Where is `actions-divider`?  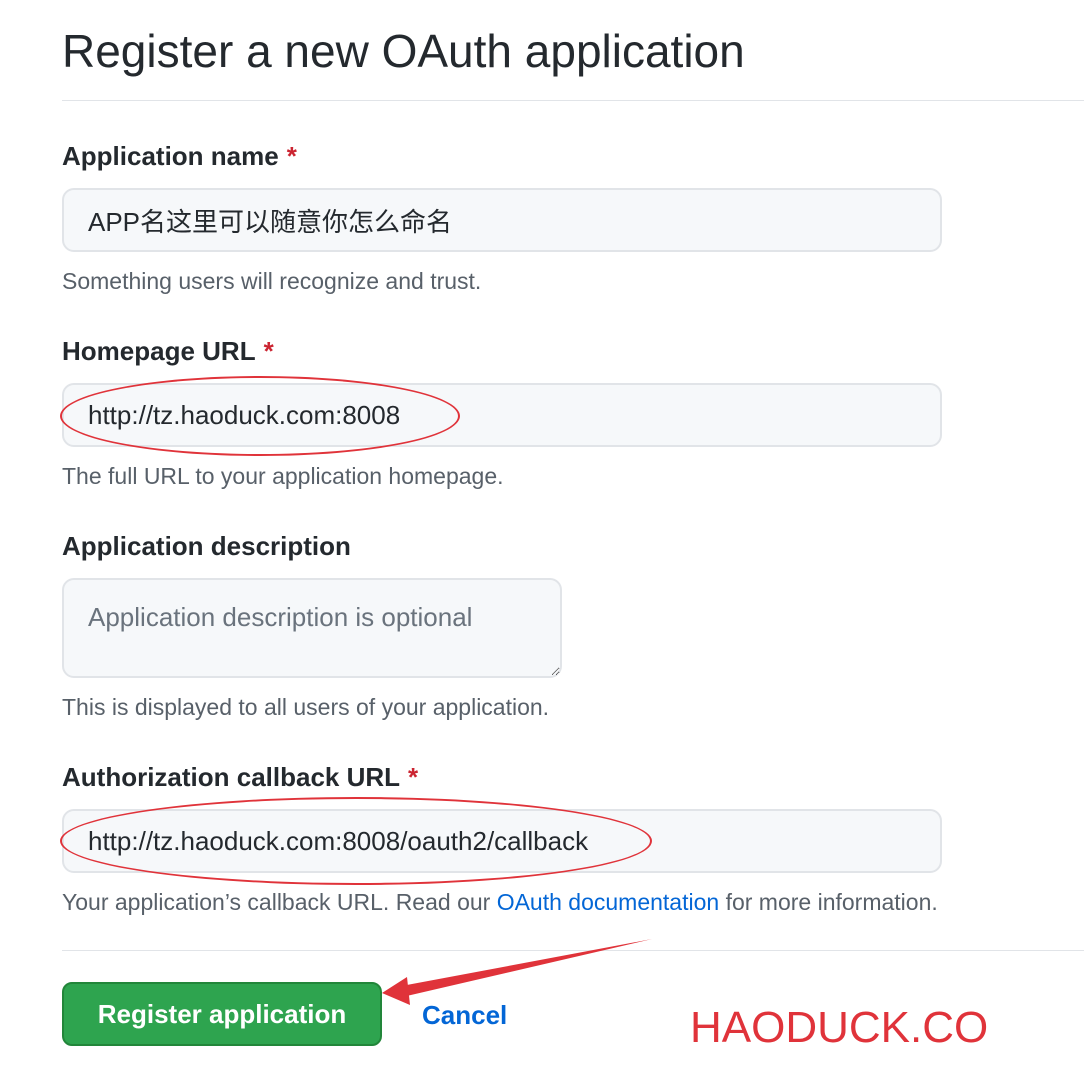 actions-divider is located at coordinates (573, 950).